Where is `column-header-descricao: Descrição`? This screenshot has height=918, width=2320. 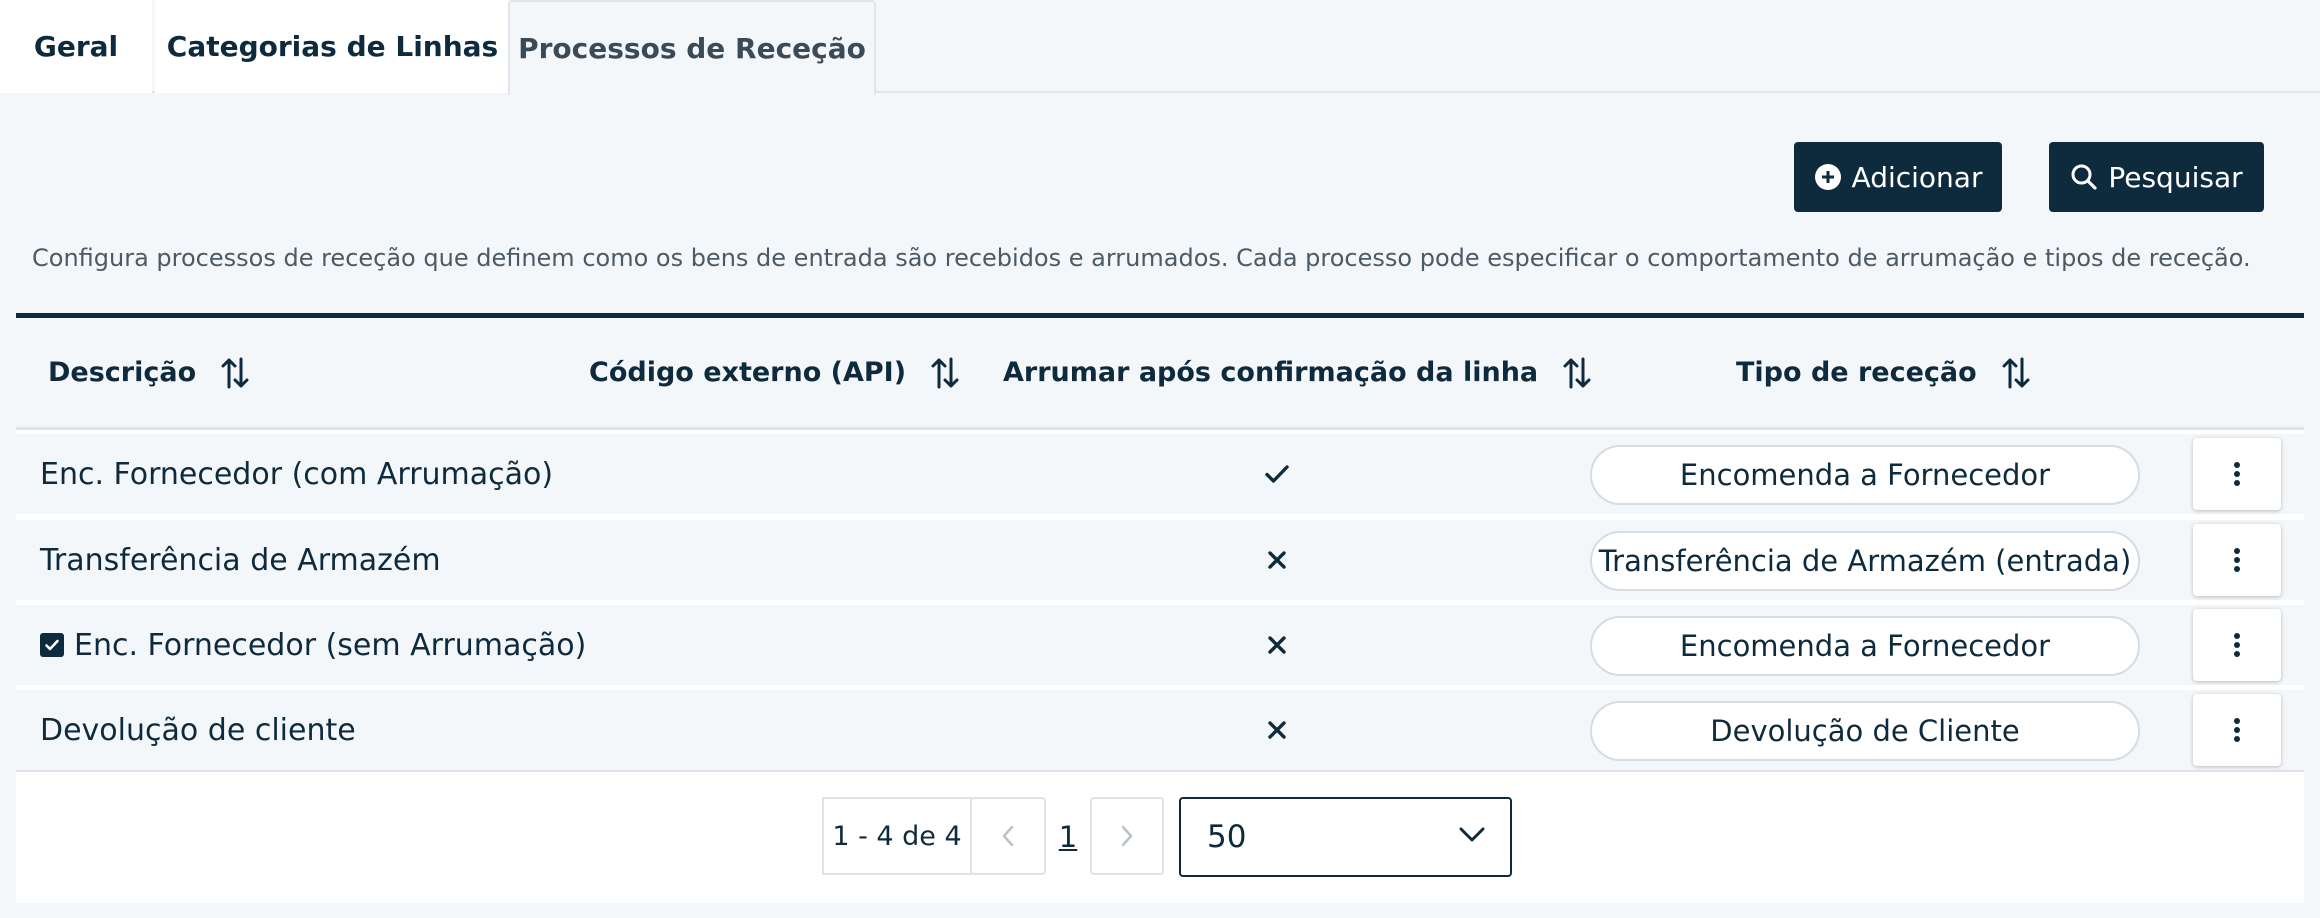 column-header-descricao: Descrição is located at coordinates (150, 372).